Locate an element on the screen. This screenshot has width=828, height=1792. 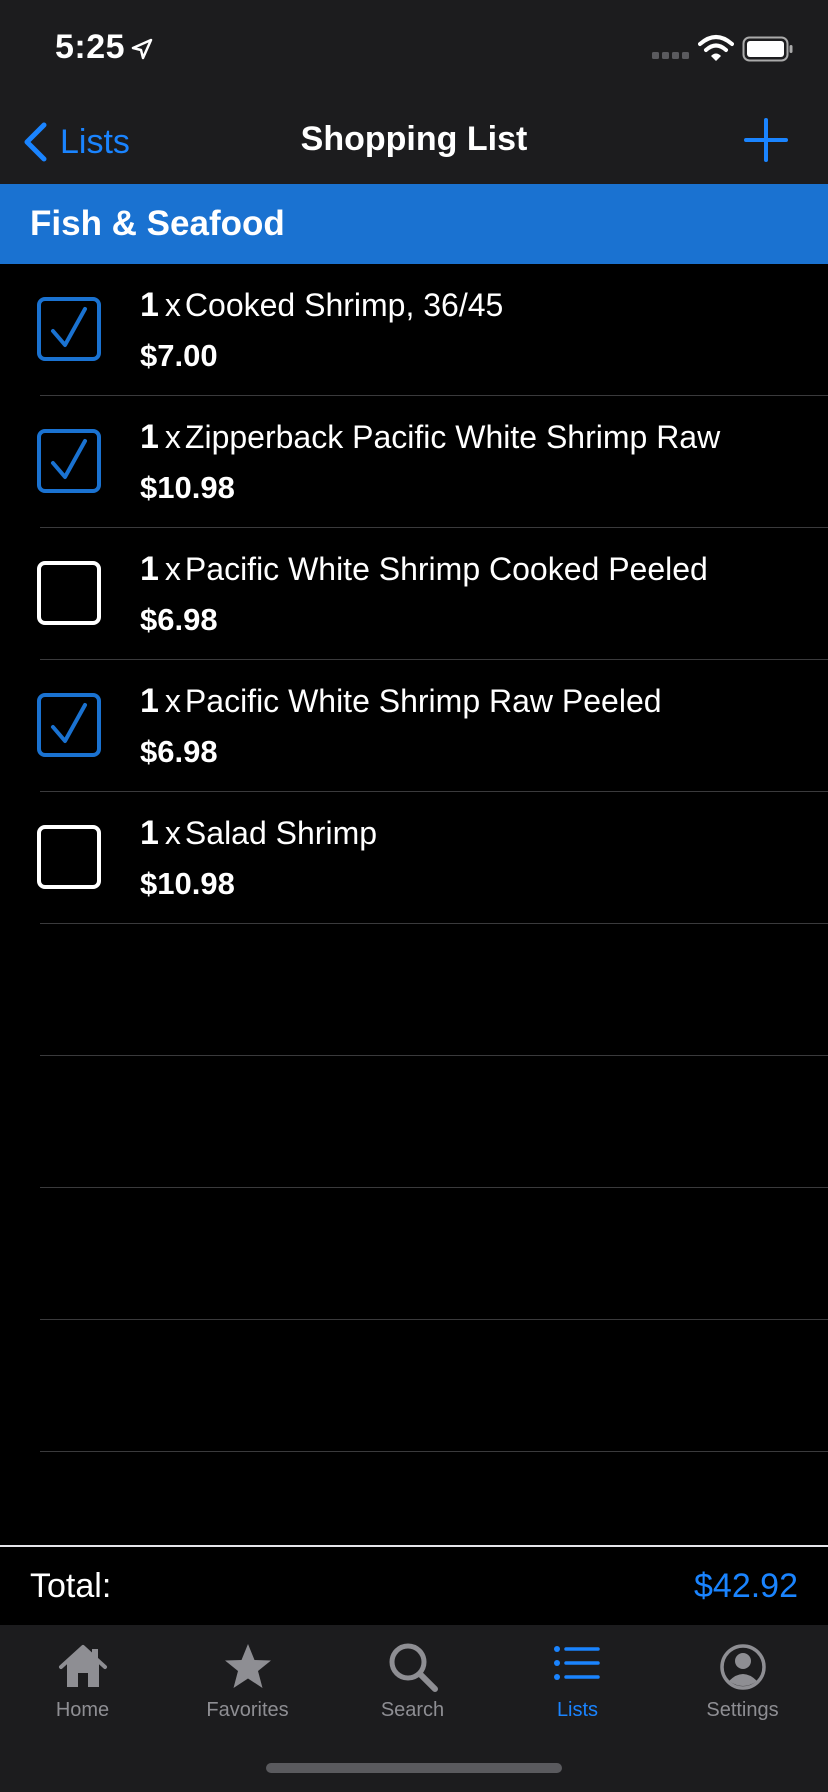
list-item: 1 x Cooked Shrimp, 36/45 $7.00 is located at coordinates (414, 330).